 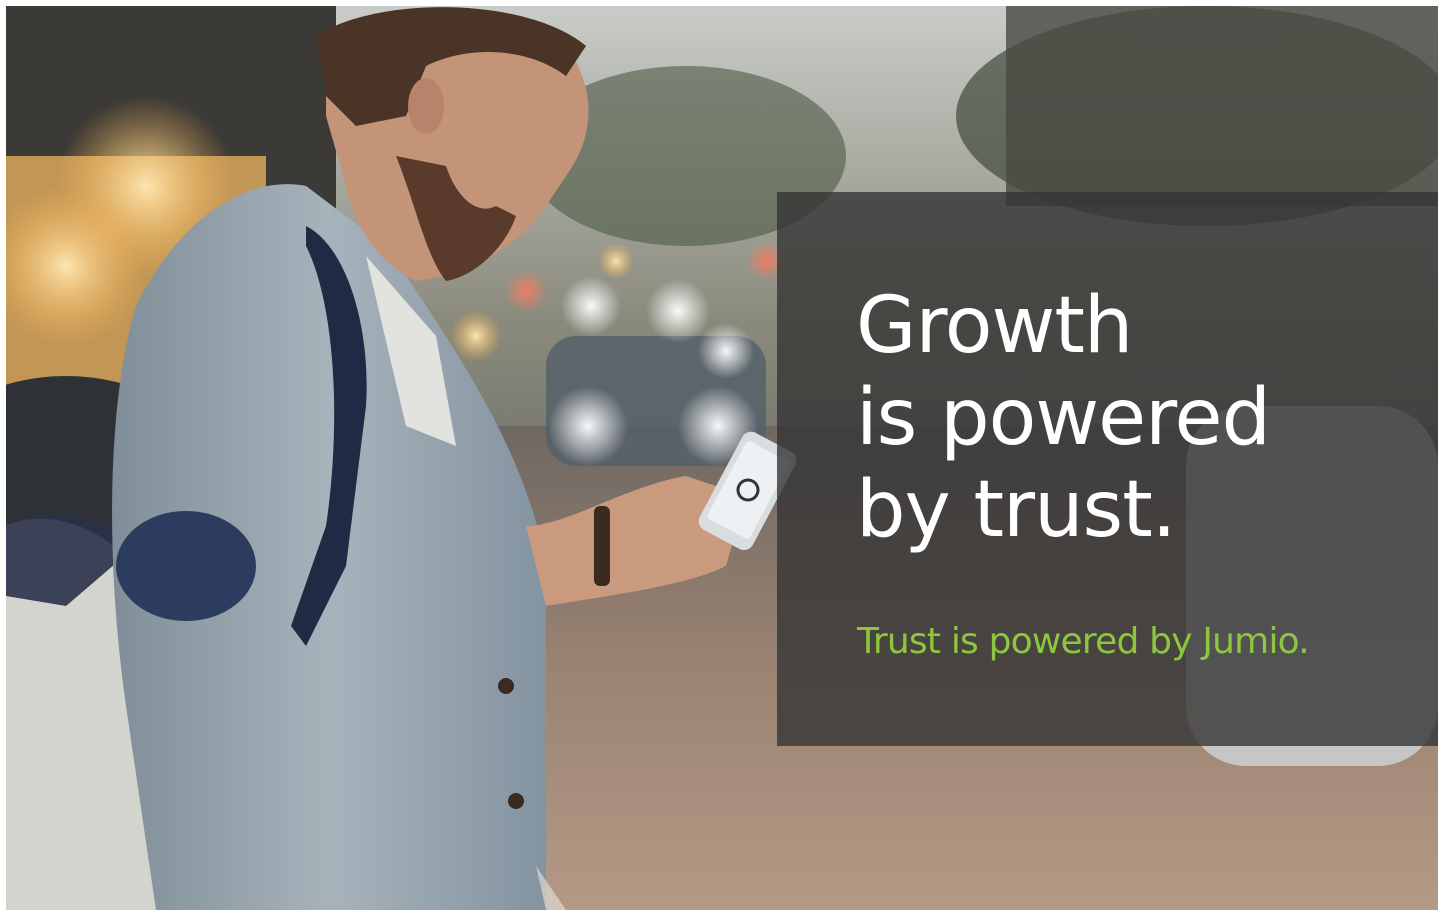 What do you see at coordinates (1083, 641) in the screenshot?
I see `tagline: Trust is powered by Jumio.` at bounding box center [1083, 641].